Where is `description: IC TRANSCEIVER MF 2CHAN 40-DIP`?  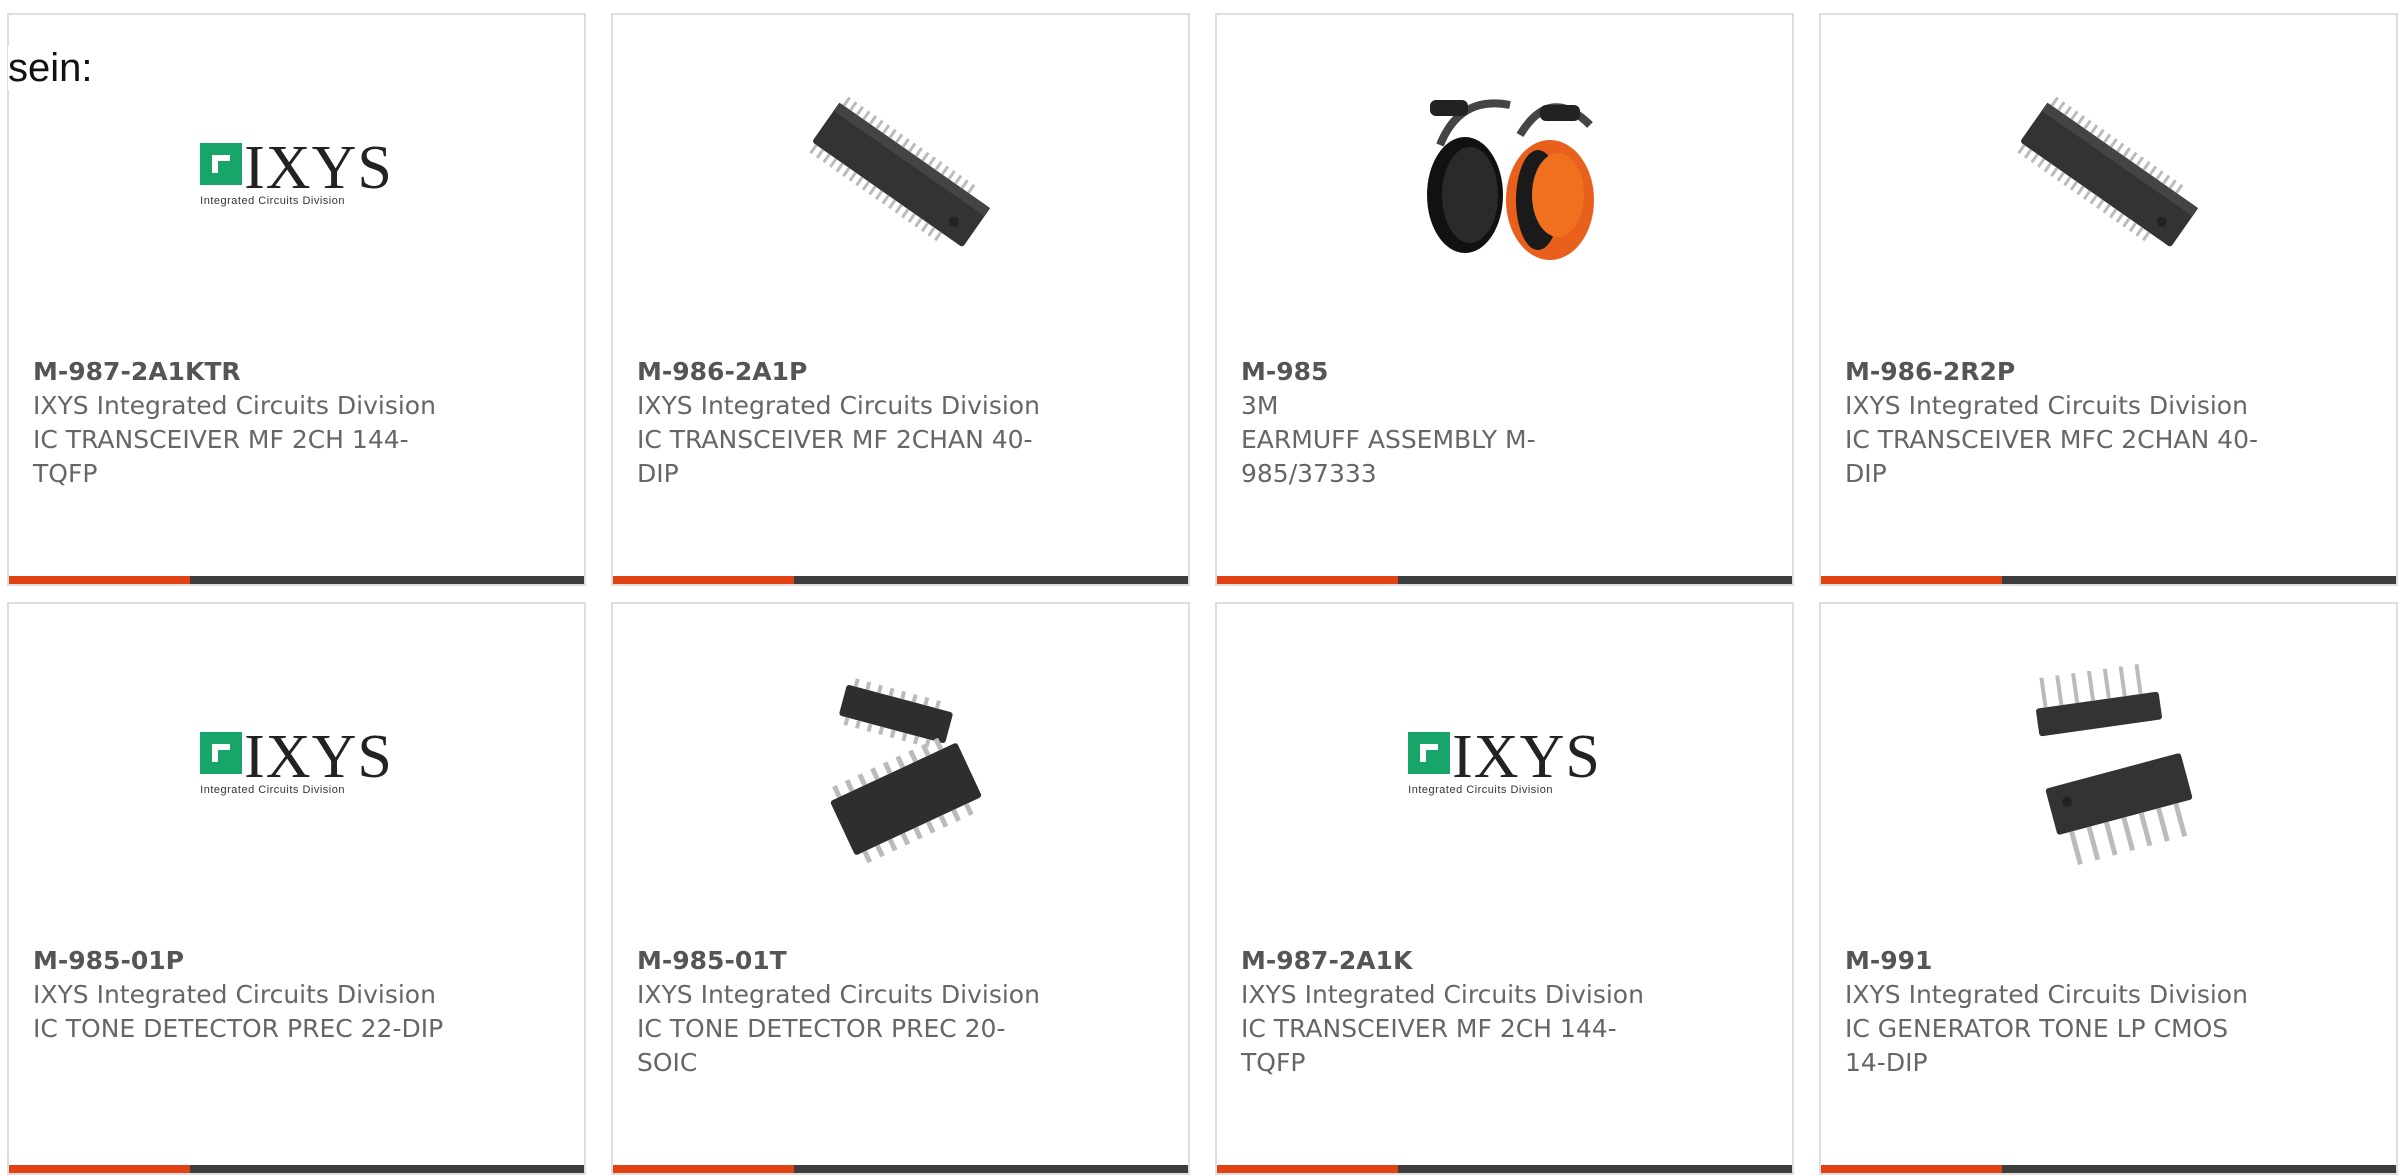 description: IC TRANSCEIVER MF 2CHAN 40-DIP is located at coordinates (835, 456).